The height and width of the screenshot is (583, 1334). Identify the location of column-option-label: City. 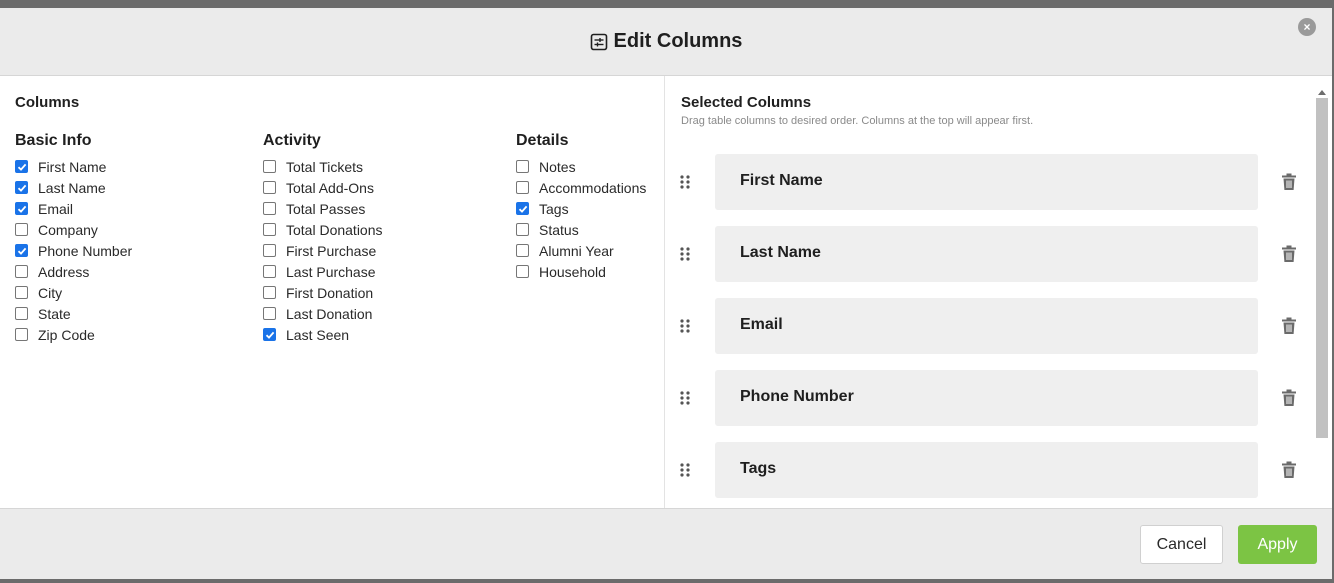
(50, 292).